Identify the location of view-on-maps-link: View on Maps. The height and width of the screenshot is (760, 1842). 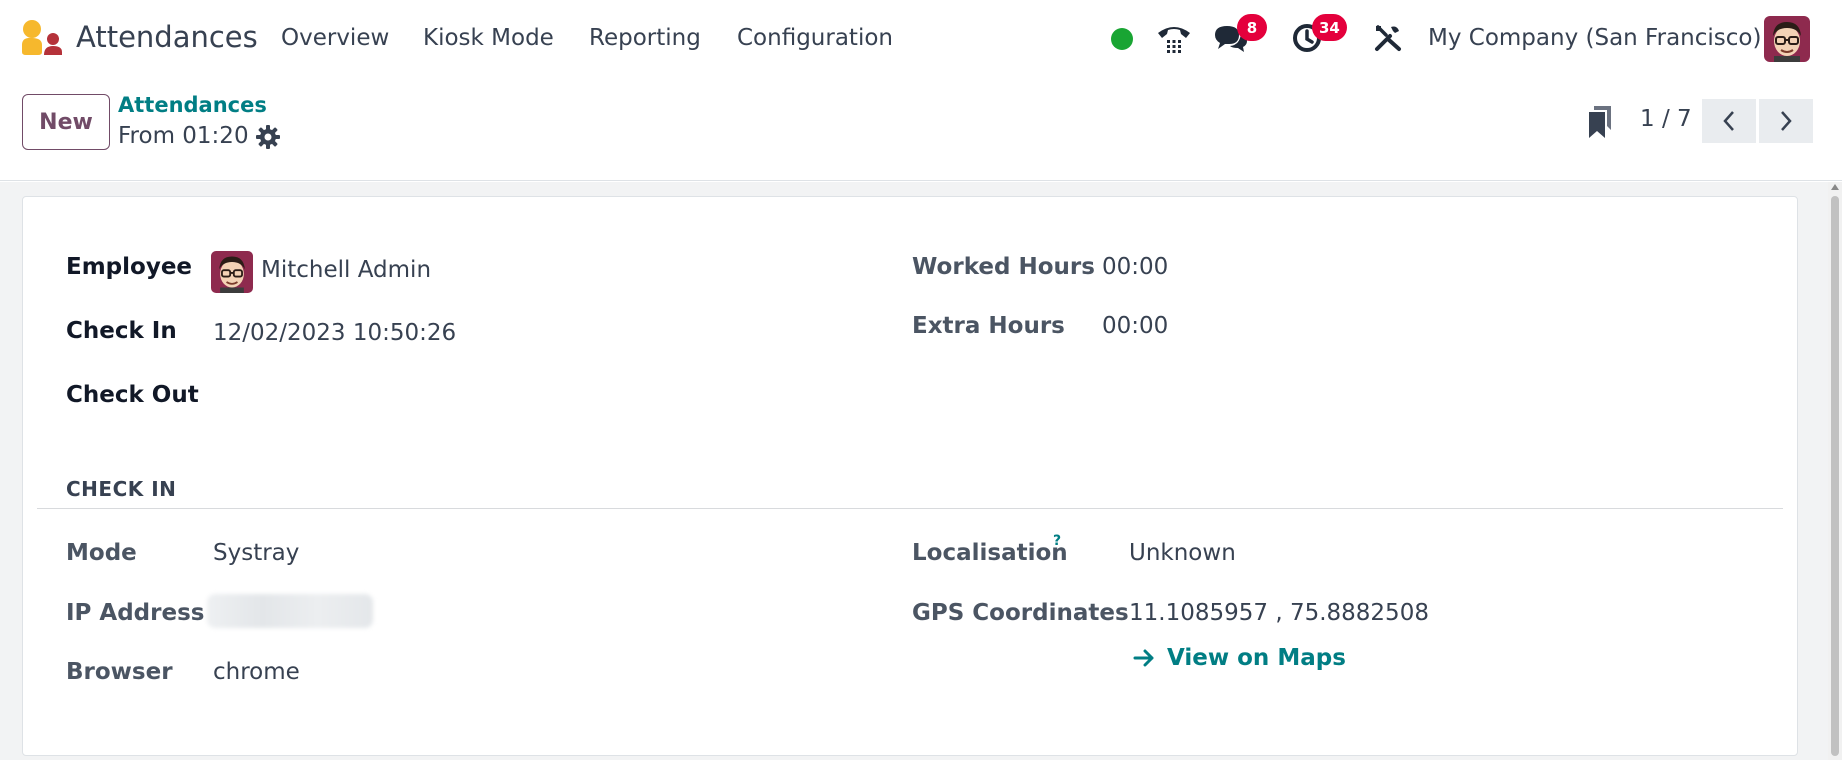
(1239, 658).